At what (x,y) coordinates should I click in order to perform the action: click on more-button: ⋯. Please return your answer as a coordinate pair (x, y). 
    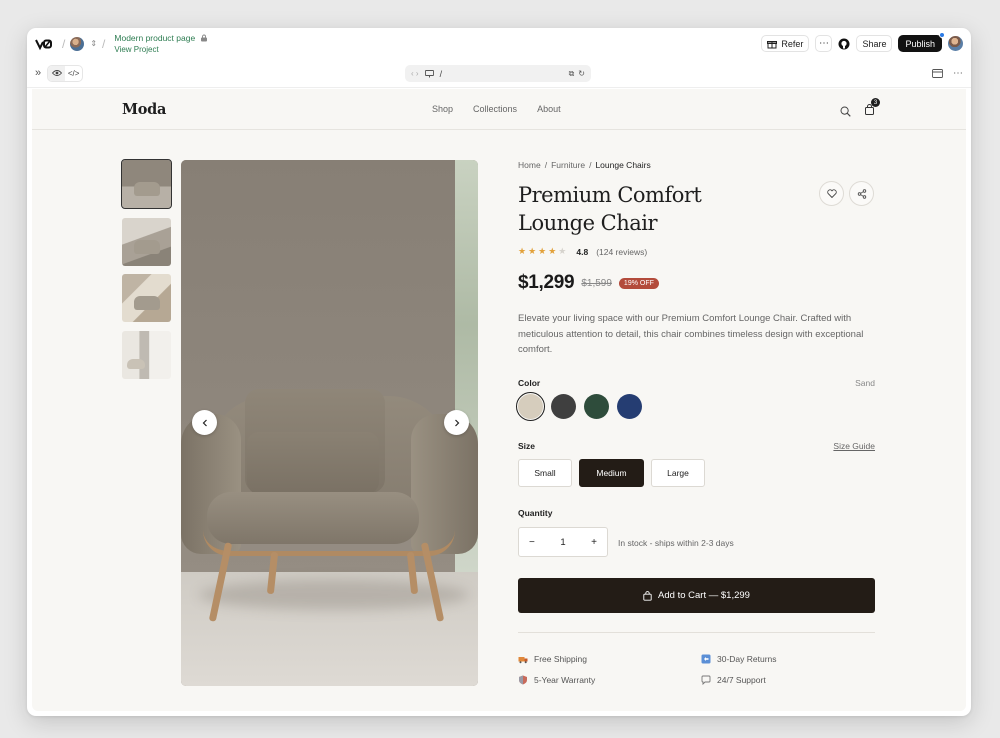
    Looking at the image, I should click on (824, 43).